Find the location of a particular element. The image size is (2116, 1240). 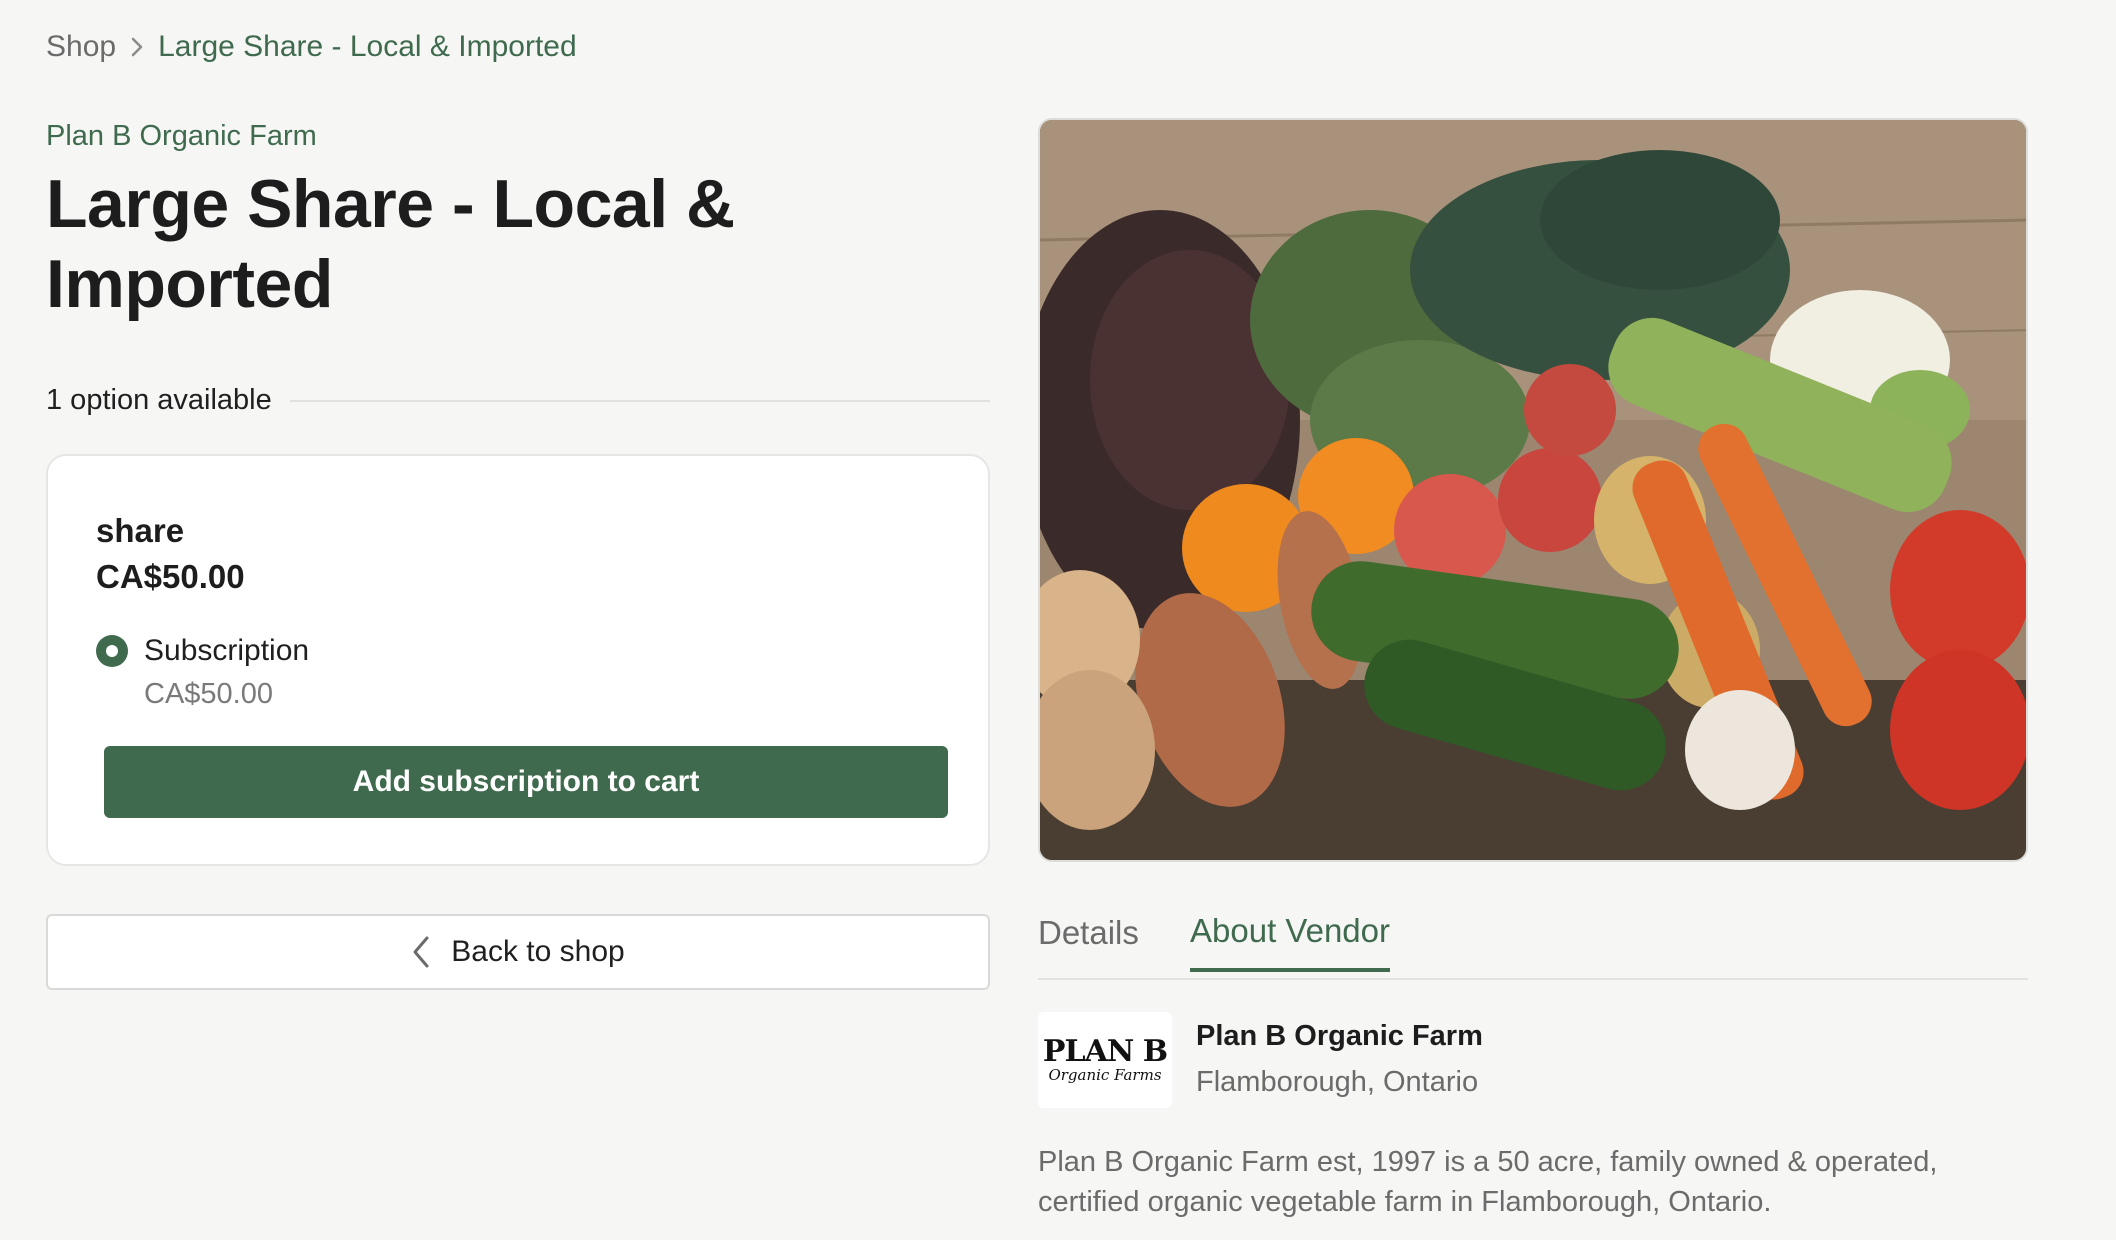

divider is located at coordinates (639, 400).